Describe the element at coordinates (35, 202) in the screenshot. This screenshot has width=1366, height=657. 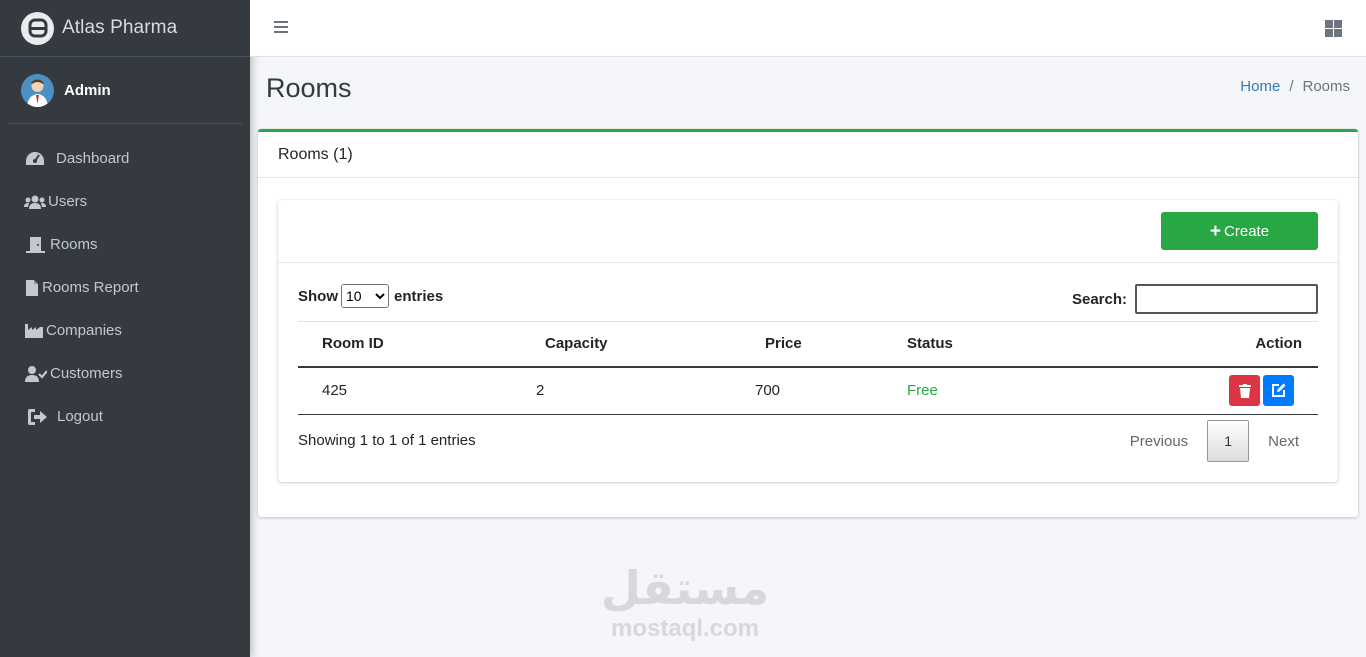
I see `users-icon` at that location.